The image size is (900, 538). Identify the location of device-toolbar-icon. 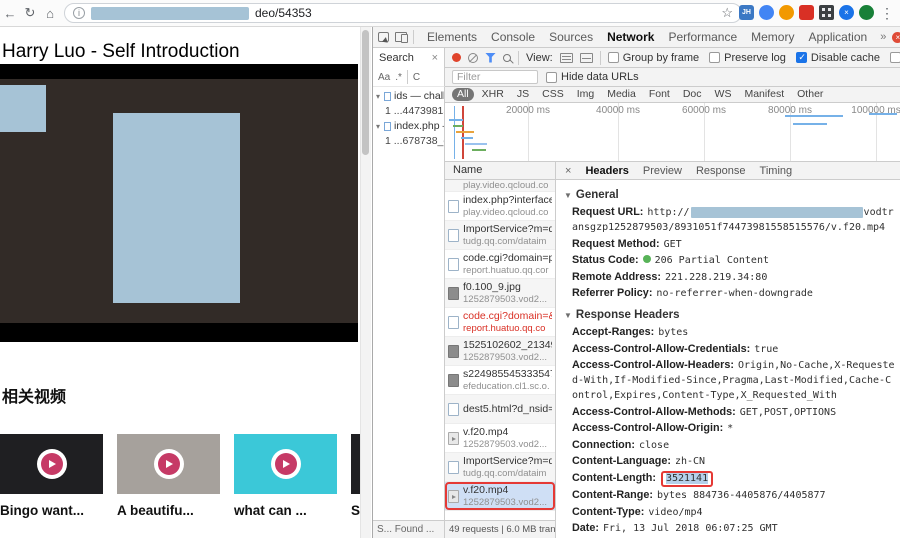
(401, 37).